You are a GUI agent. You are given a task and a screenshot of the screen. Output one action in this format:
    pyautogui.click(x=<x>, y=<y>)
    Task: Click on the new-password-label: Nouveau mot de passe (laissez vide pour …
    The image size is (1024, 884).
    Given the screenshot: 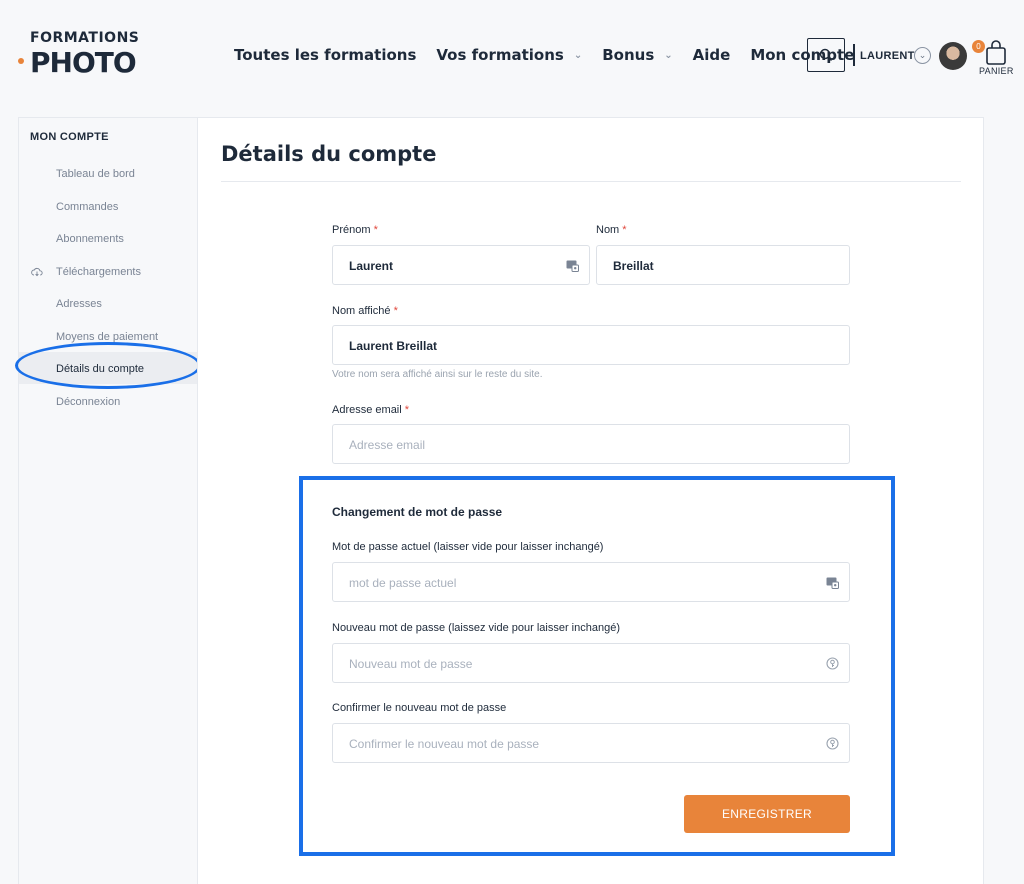 What is the action you would take?
    pyautogui.click(x=476, y=628)
    